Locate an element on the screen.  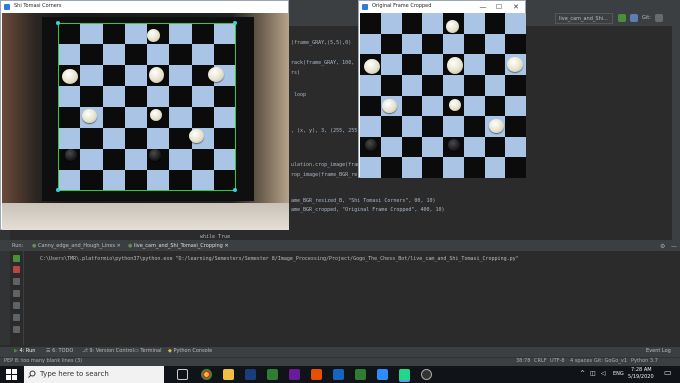
tool-tab-version-control: ⎇ 9: Version Control is located at coordinates (108, 351).